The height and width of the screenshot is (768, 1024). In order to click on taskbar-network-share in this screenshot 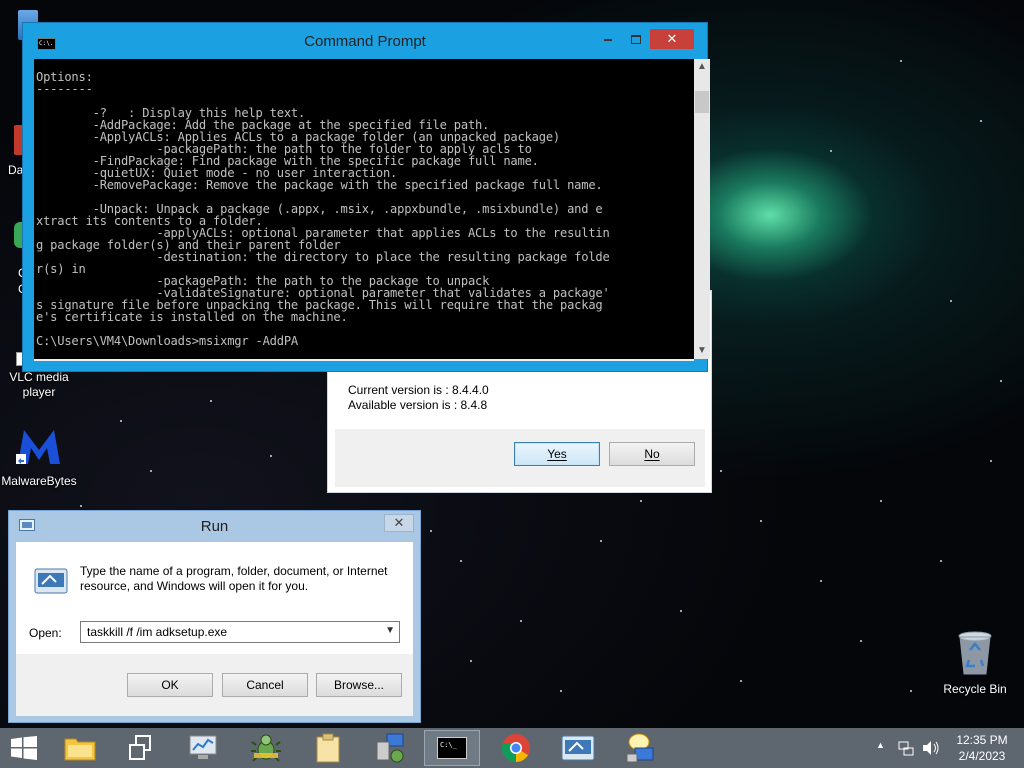, I will do `click(640, 748)`.